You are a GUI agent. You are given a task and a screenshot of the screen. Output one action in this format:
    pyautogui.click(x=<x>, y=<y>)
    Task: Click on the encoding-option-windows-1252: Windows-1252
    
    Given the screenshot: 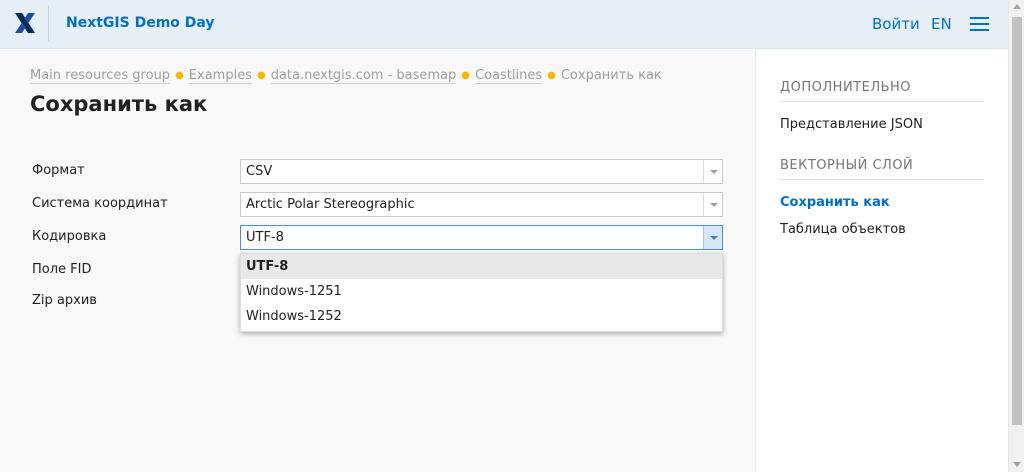 What is the action you would take?
    pyautogui.click(x=481, y=316)
    